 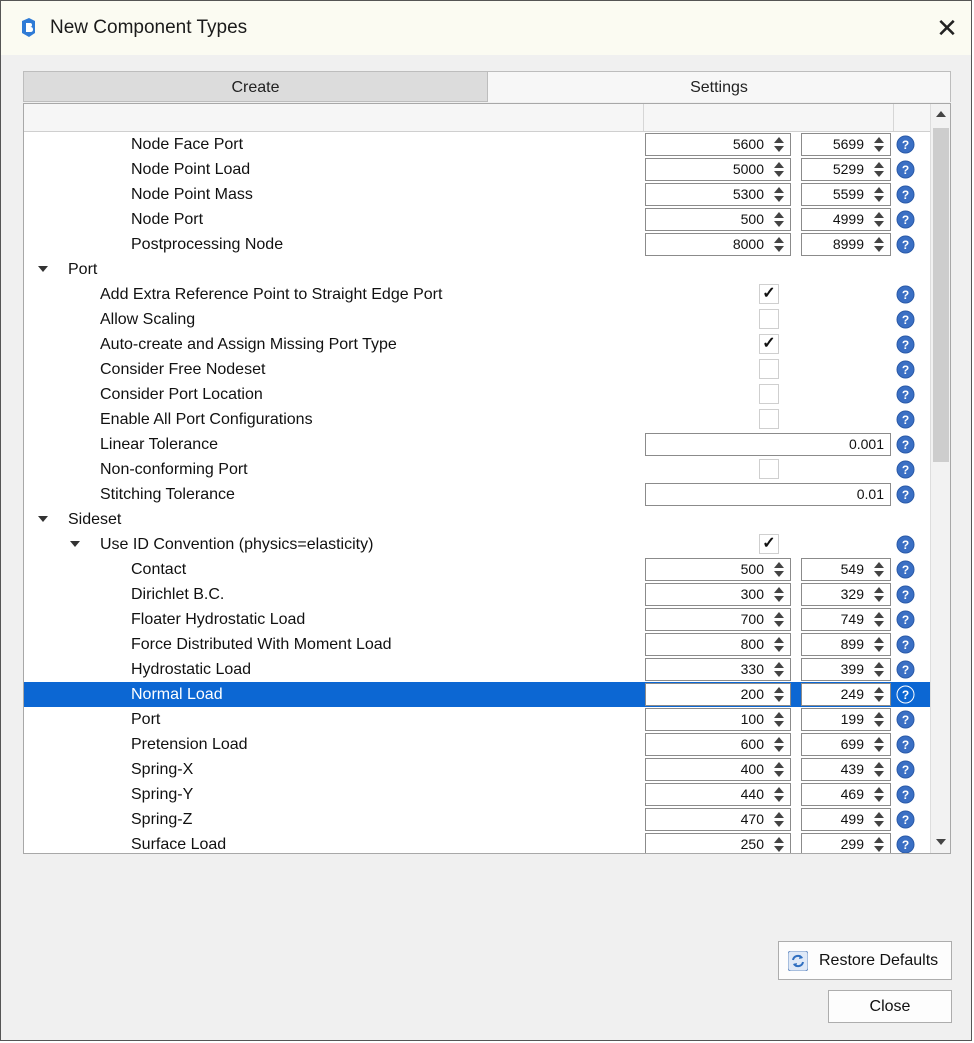 What do you see at coordinates (477, 319) in the screenshot?
I see `tree-row: Allow Scaling?` at bounding box center [477, 319].